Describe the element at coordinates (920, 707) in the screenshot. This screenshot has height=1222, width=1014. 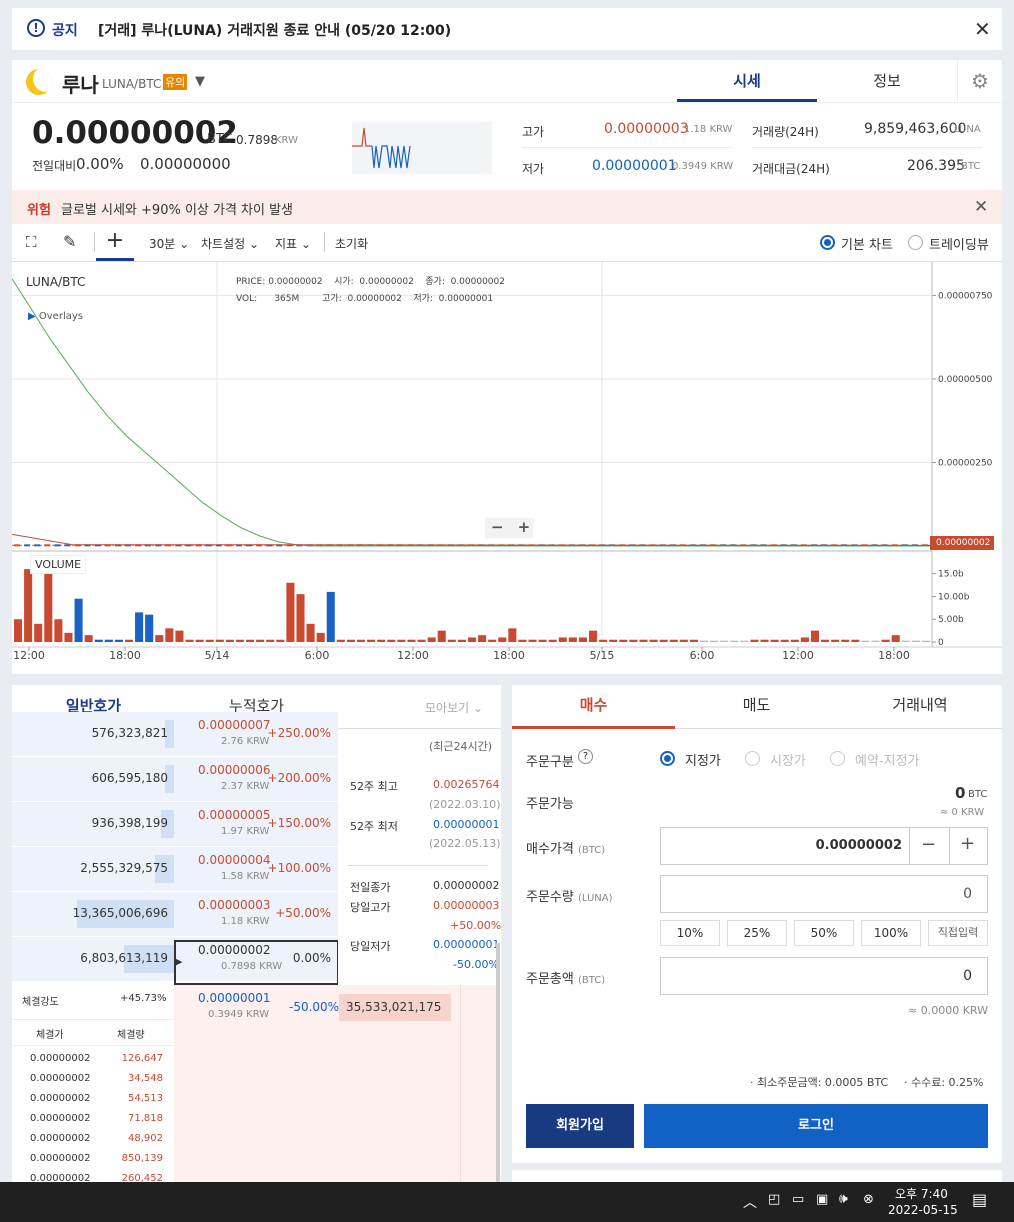
I see `tab-history: 거래내역` at that location.